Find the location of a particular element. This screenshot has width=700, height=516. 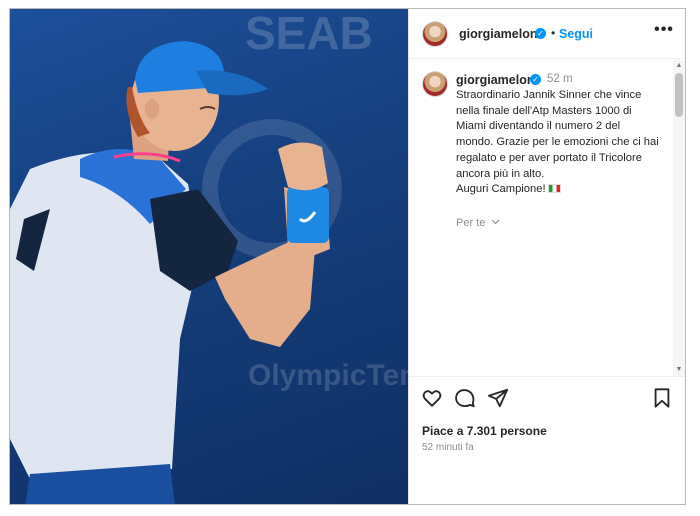

share-icon is located at coordinates (498, 398).